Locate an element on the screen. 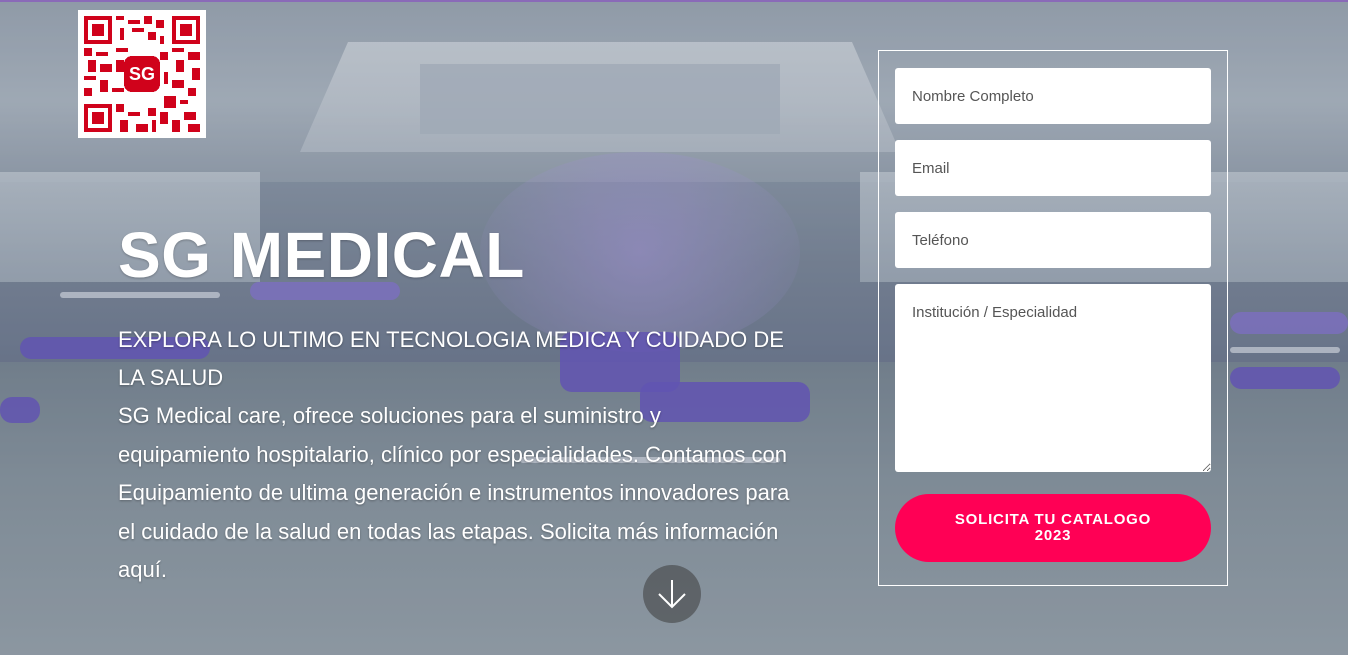  qr-code-image: SG is located at coordinates (142, 74).